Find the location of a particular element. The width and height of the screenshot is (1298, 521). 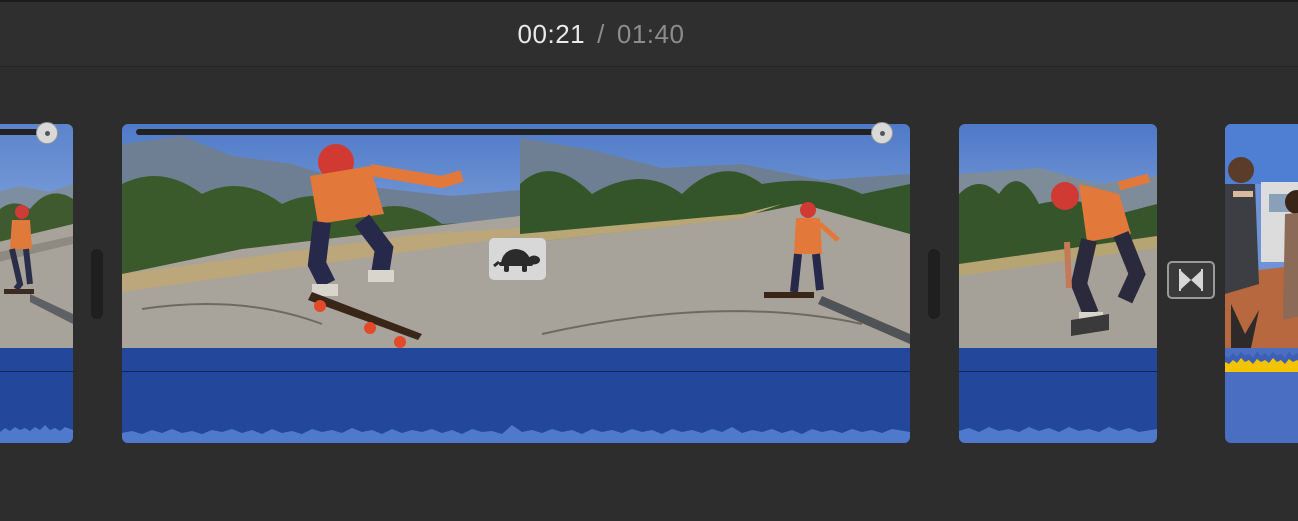

cross-dissolve-icon is located at coordinates (1191, 280).